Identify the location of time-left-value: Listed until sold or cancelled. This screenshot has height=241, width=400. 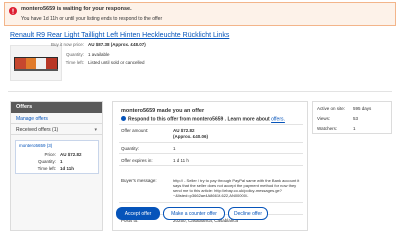
(116, 62).